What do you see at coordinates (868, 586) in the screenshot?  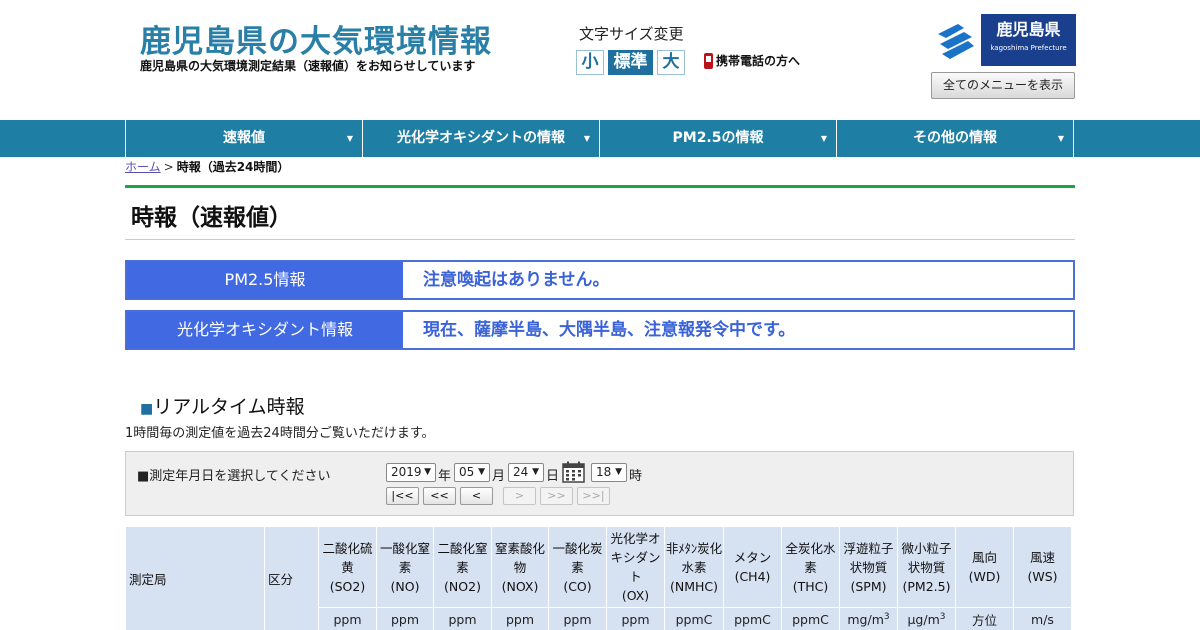 I see `column-code: (SPM)` at bounding box center [868, 586].